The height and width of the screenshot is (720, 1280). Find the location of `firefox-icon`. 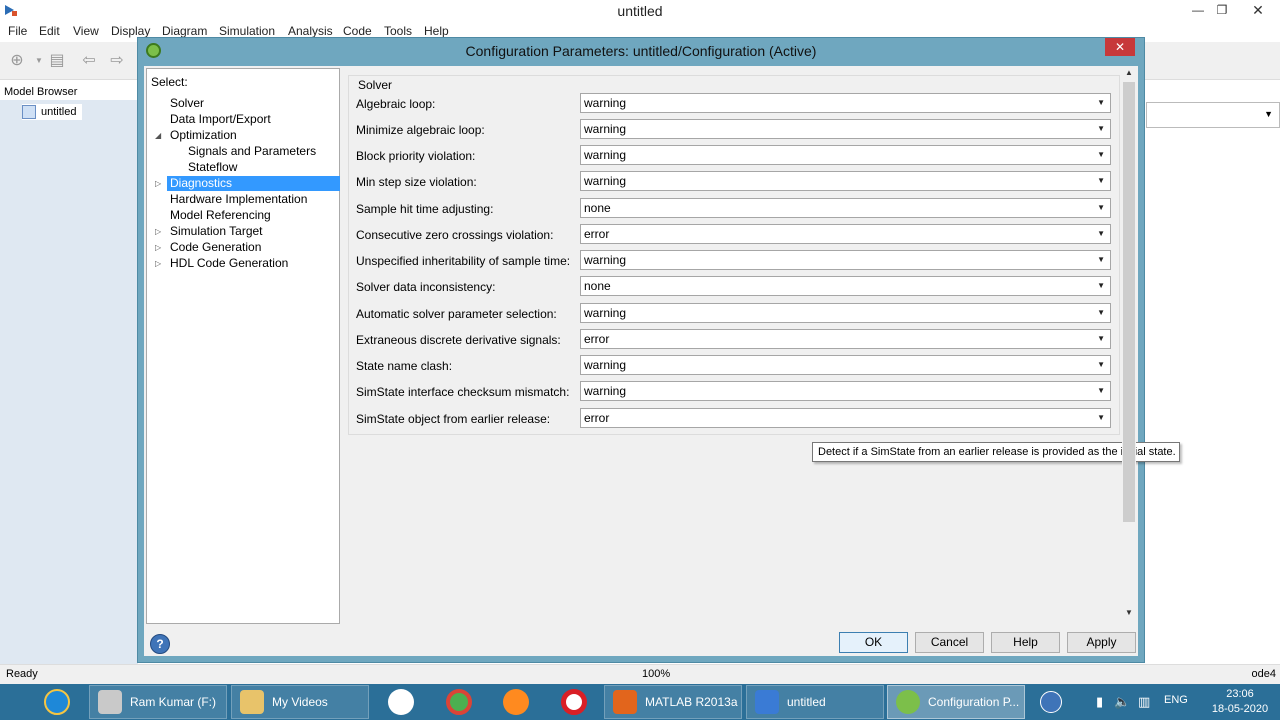

firefox-icon is located at coordinates (516, 702).